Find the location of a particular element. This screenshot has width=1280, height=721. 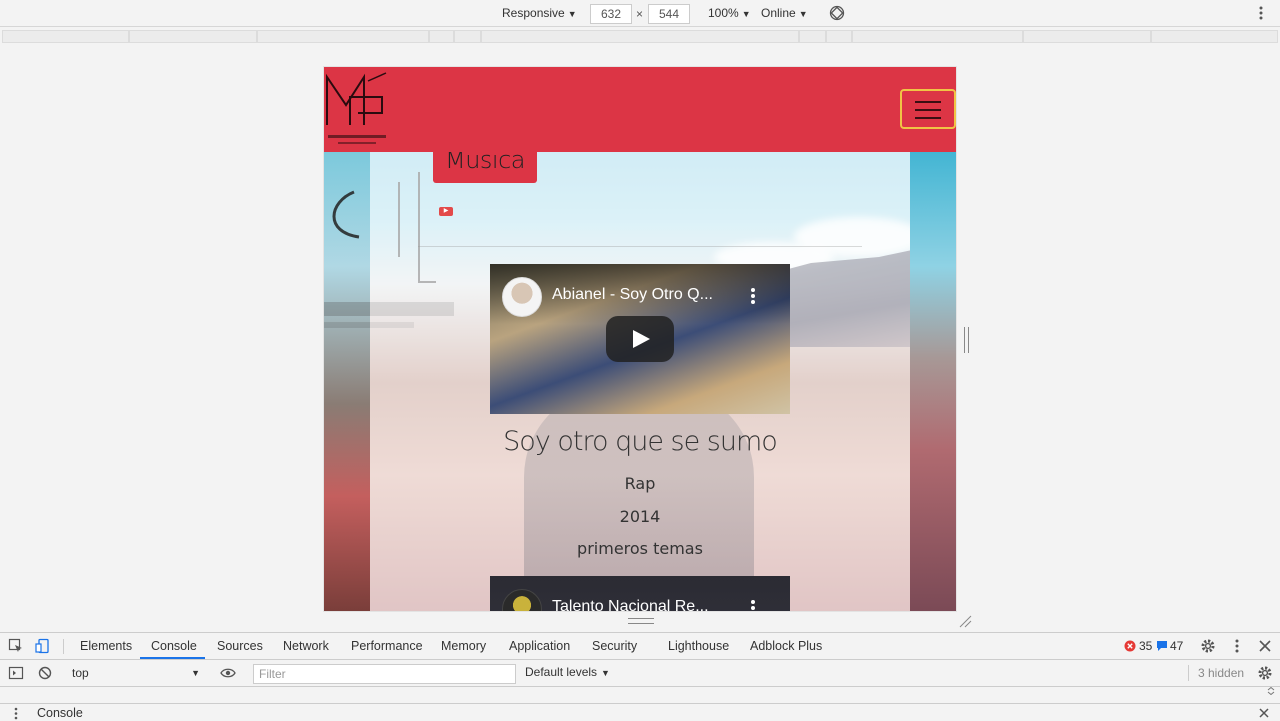

more-options-icon is located at coordinates (1261, 13).